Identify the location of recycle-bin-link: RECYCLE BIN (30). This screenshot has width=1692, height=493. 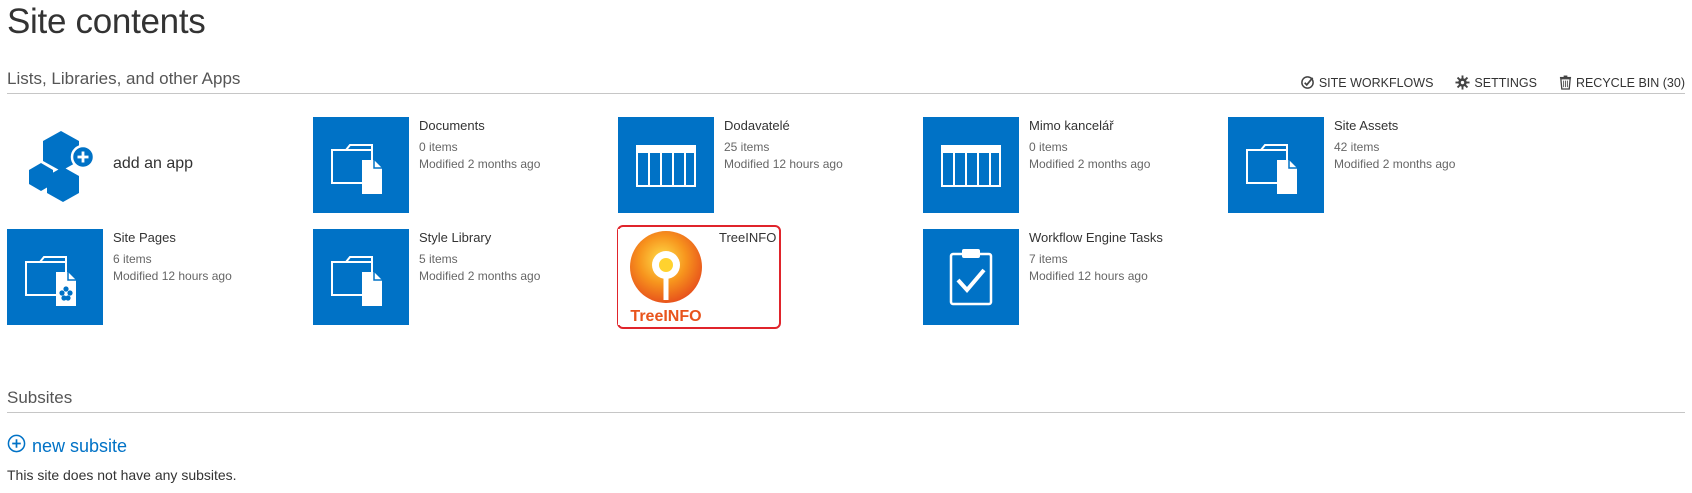
(1622, 82).